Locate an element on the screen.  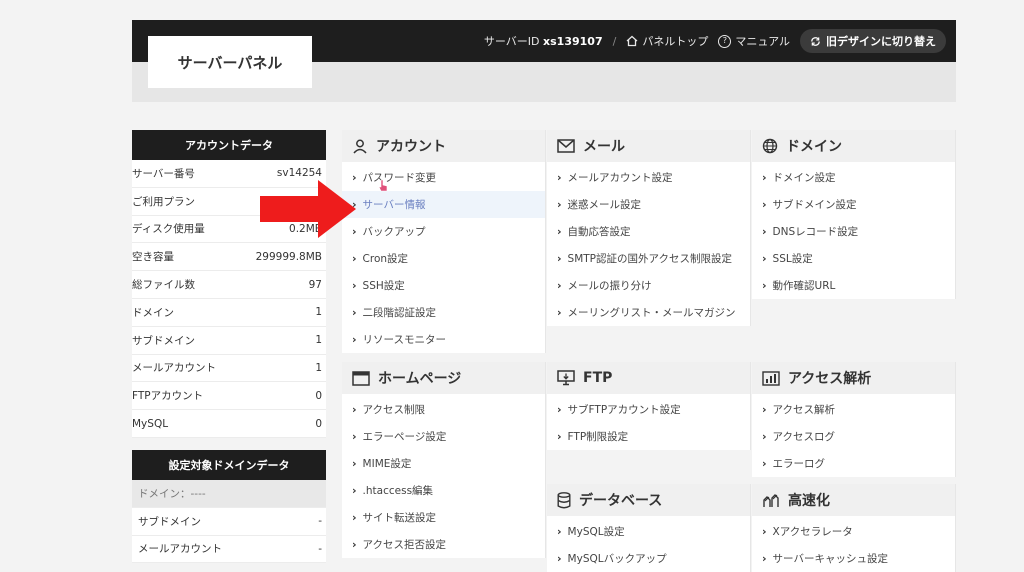
bar-chart-icon is located at coordinates (771, 378).